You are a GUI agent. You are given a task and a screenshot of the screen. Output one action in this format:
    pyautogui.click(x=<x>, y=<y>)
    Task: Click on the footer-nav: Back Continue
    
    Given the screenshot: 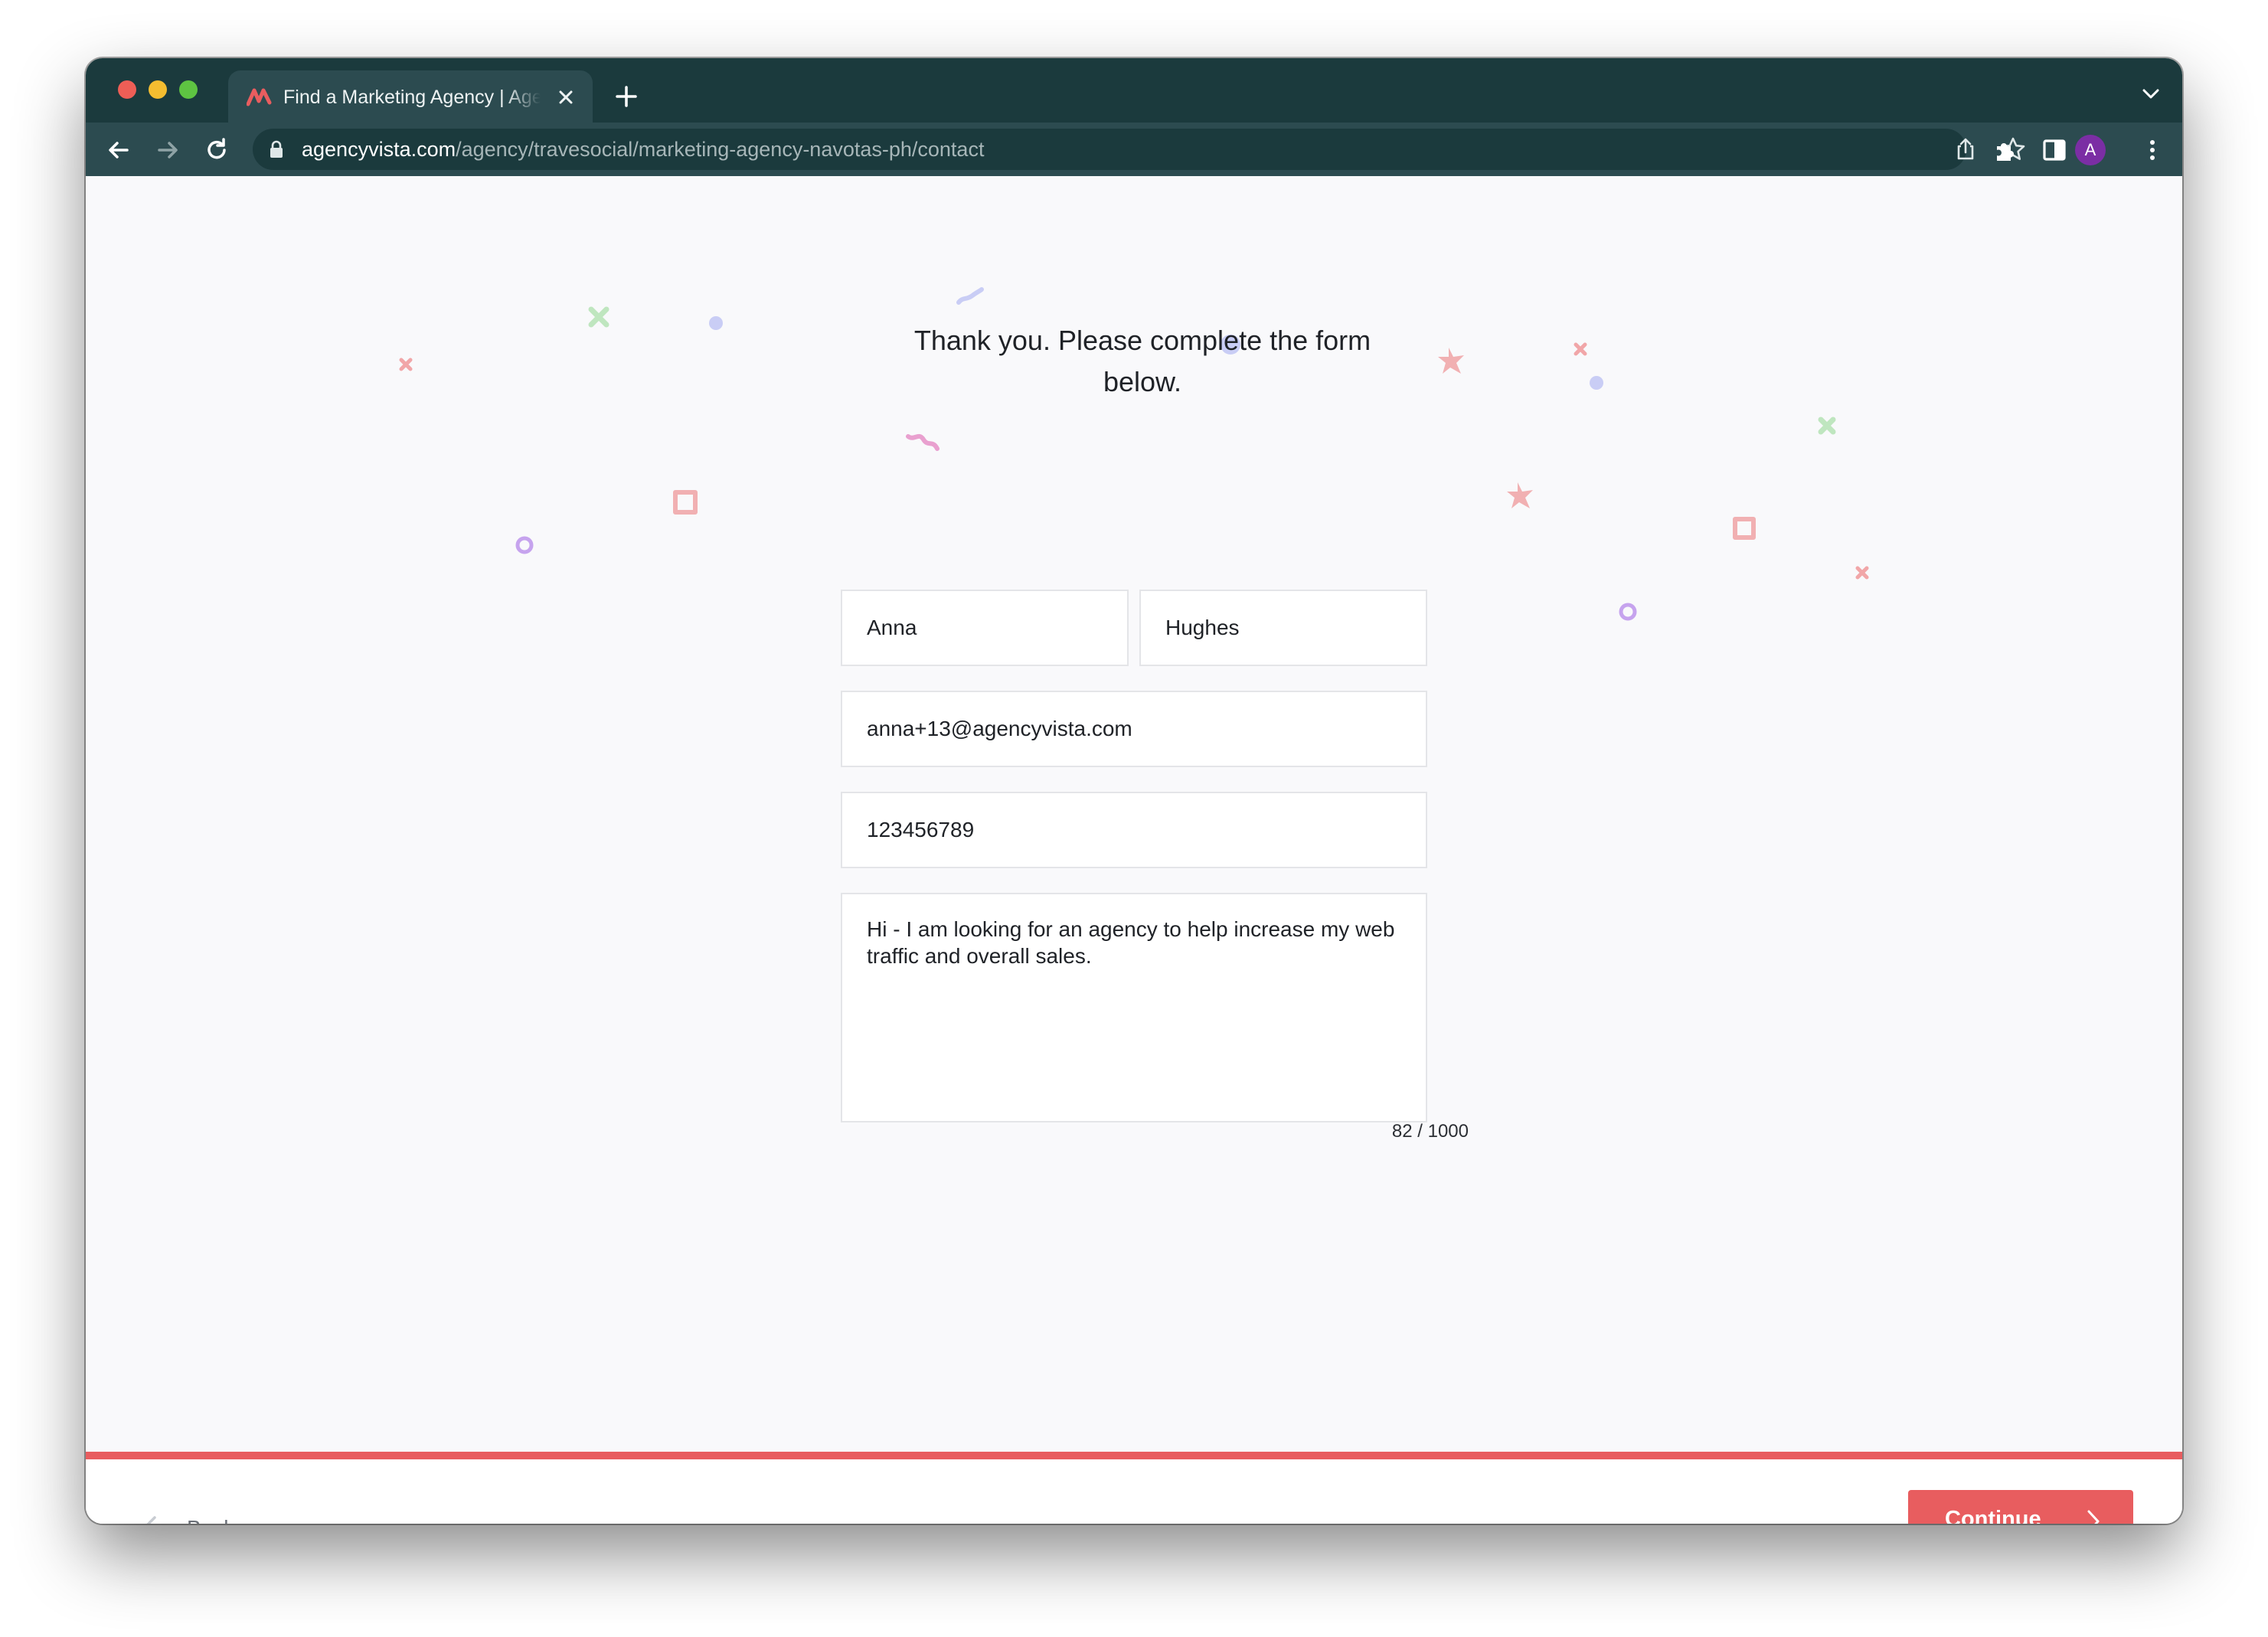 What is the action you would take?
    pyautogui.click(x=1134, y=1491)
    